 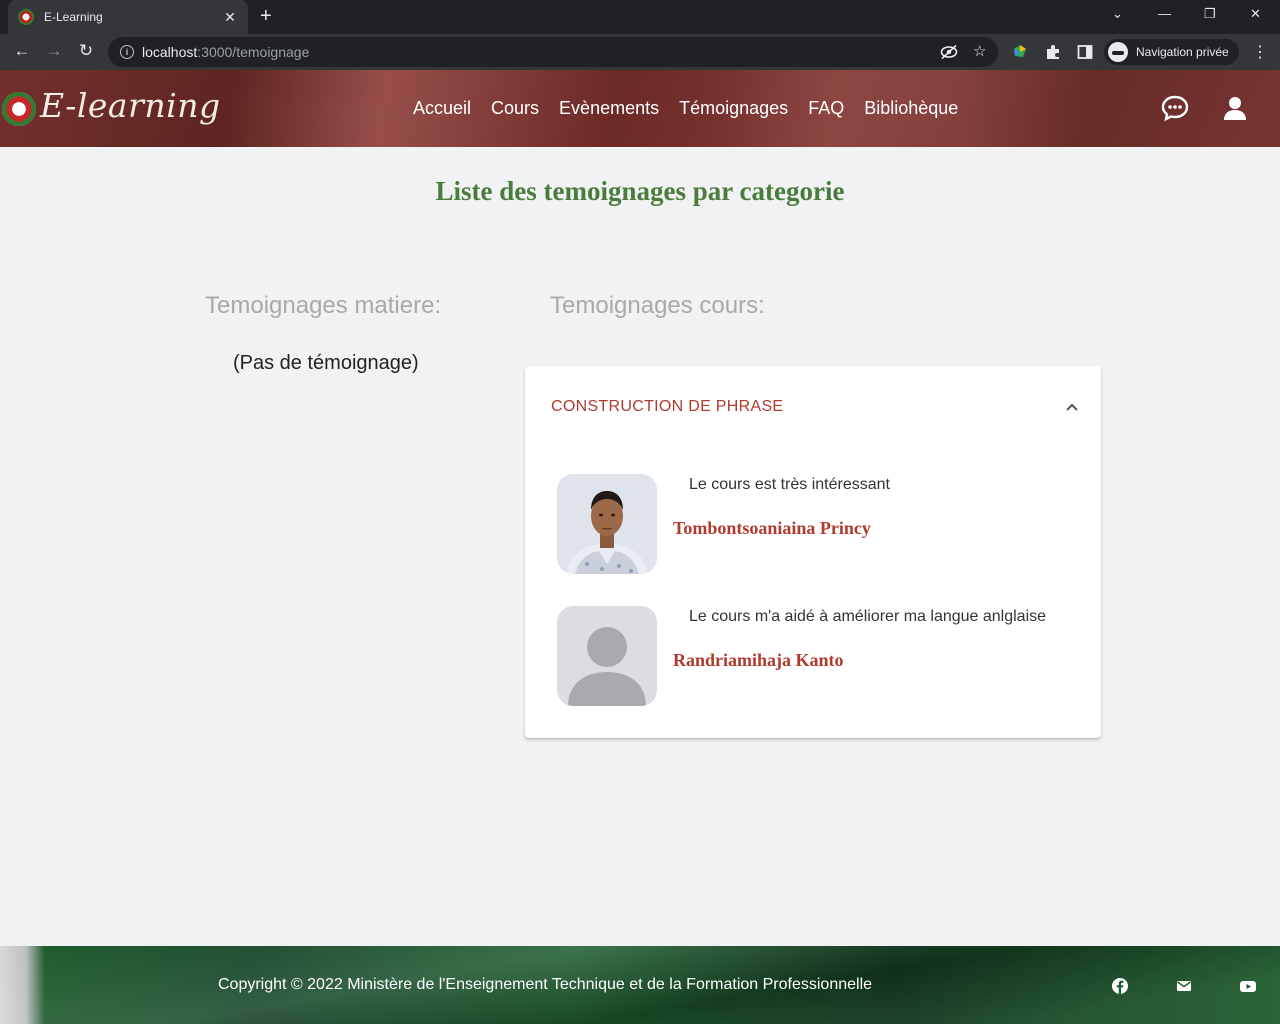 I want to click on photo-avatar, so click(x=607, y=524).